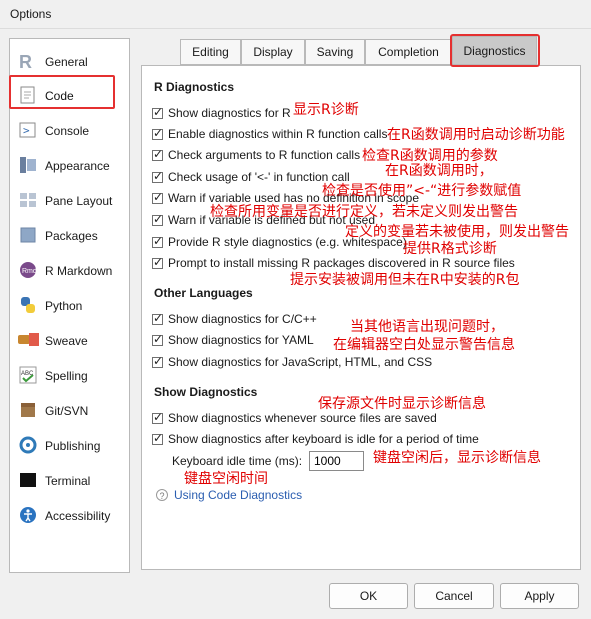  What do you see at coordinates (28, 340) in the screenshot?
I see `sweave-icon` at bounding box center [28, 340].